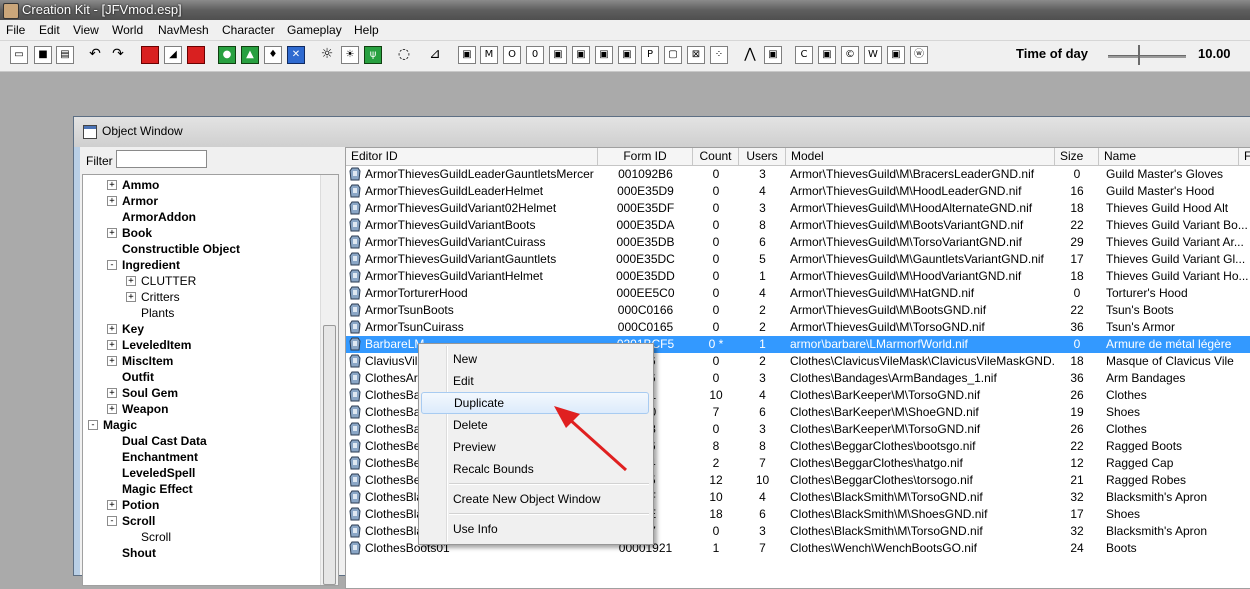 The image size is (1250, 589). Describe the element at coordinates (920, 156) in the screenshot. I see `col-model-header: Model` at that location.